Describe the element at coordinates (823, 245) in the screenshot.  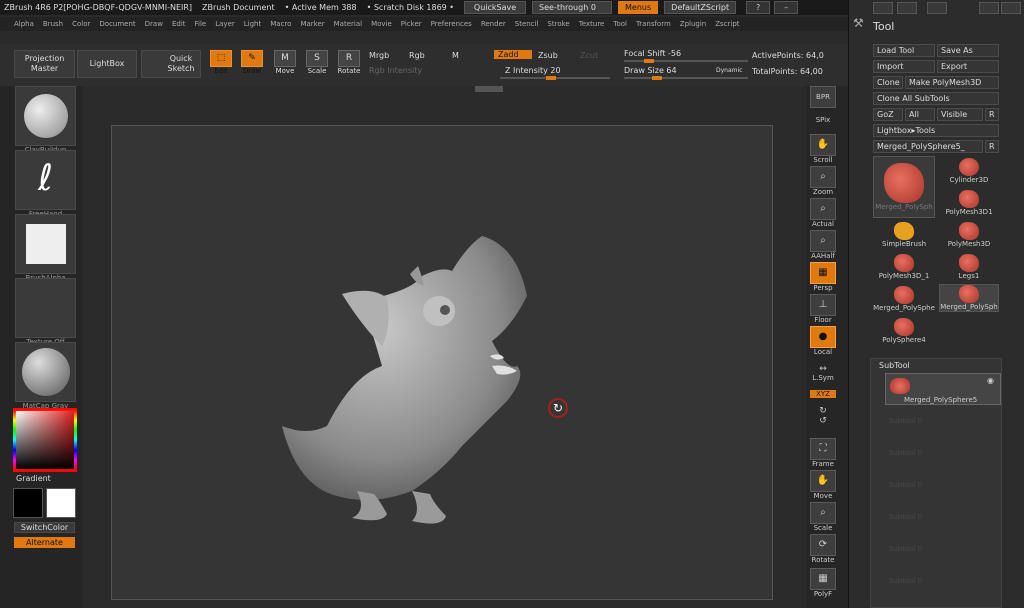
I see `aahalf-button: ⌕ AAHalf` at that location.